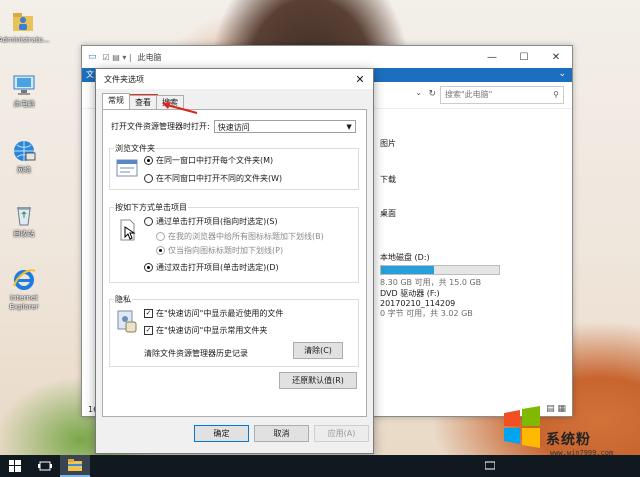 The height and width of the screenshot is (477, 640). Describe the element at coordinates (522, 427) in the screenshot. I see `windows-logo-icon` at that location.